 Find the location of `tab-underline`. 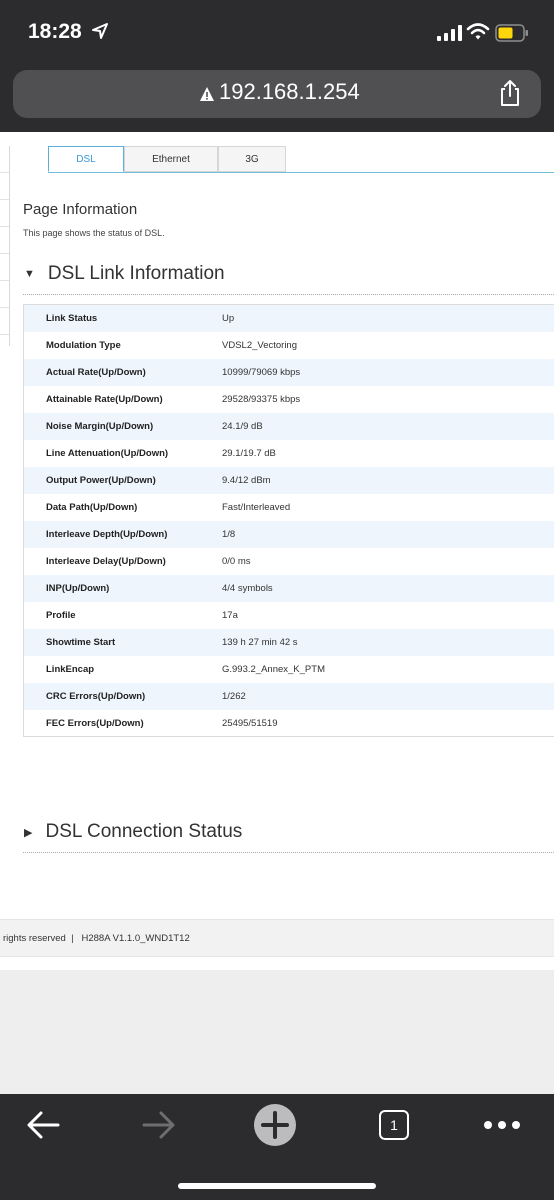

tab-underline is located at coordinates (301, 172).